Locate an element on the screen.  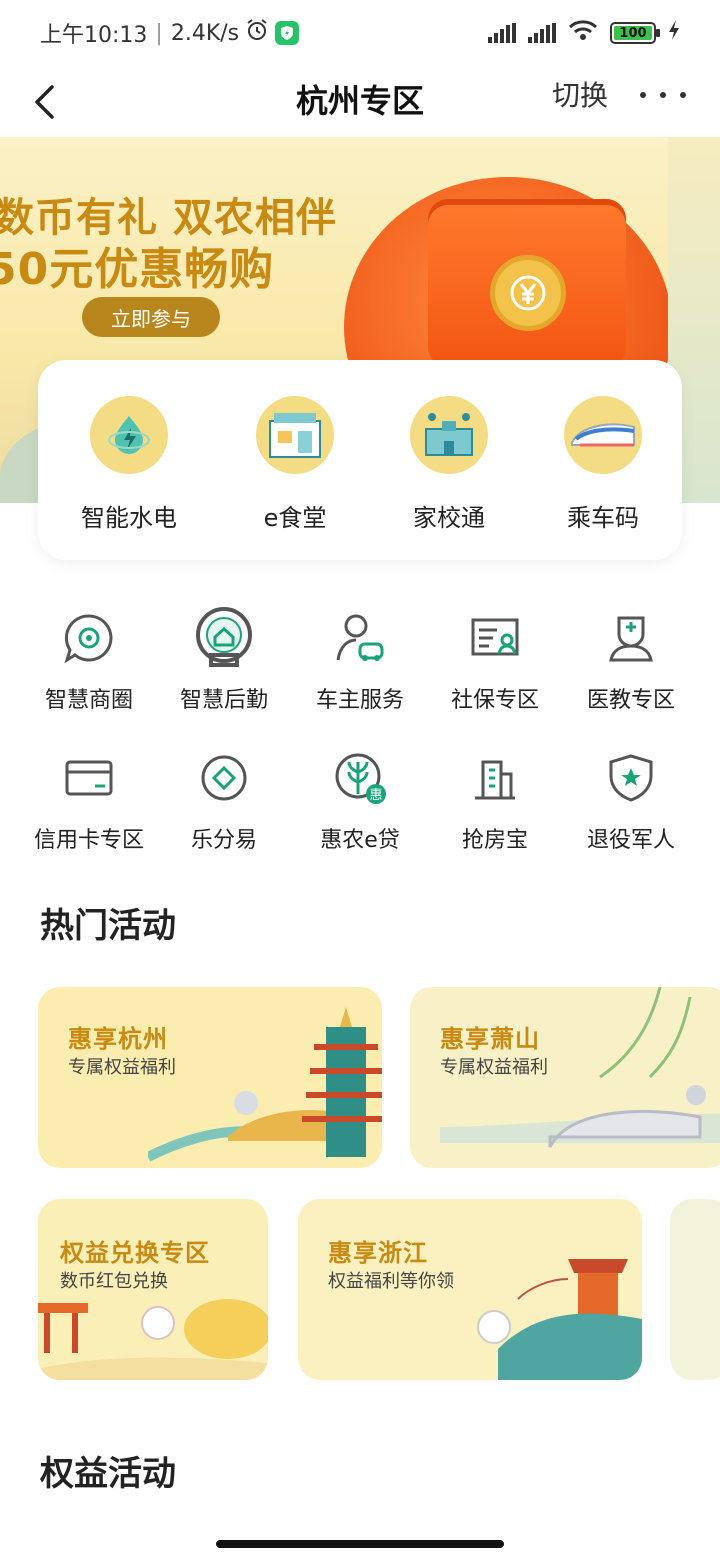
activity-card-next-peek is located at coordinates (695, 1289).